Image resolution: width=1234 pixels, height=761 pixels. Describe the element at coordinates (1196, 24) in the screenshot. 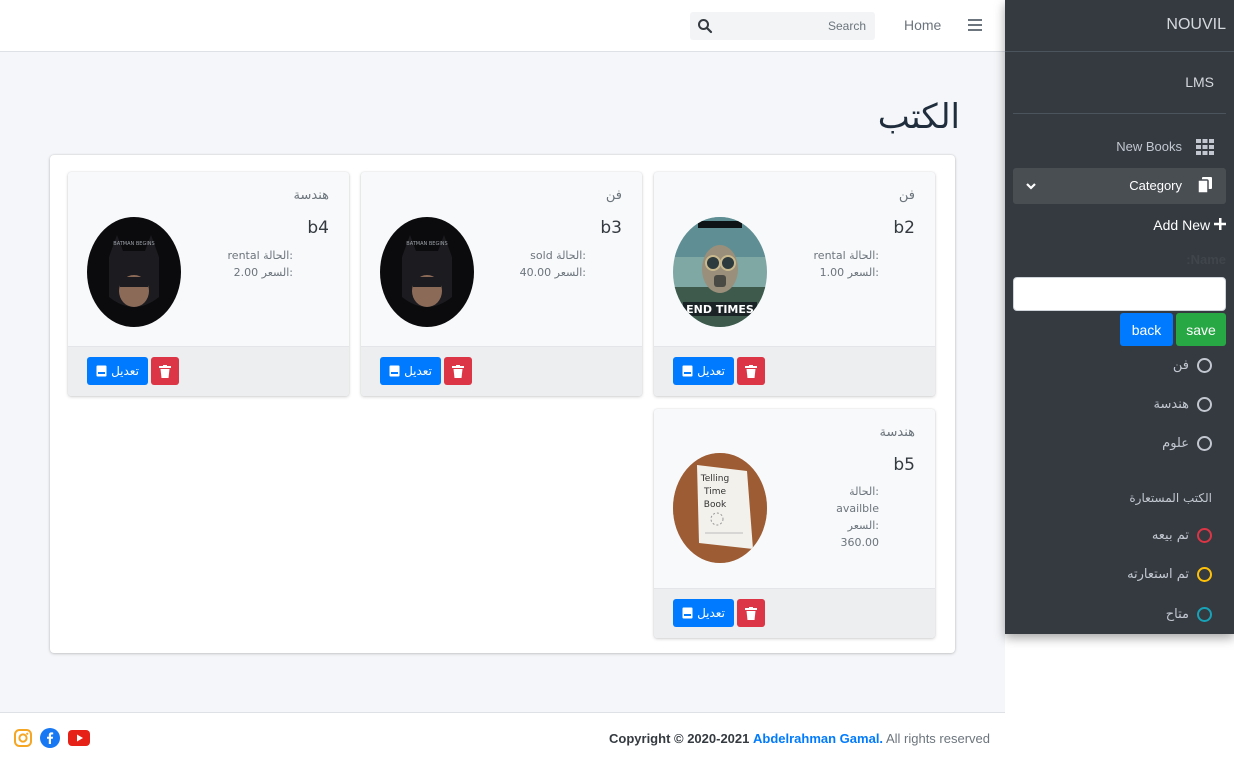

I see `brand-text: NOUVIL` at that location.